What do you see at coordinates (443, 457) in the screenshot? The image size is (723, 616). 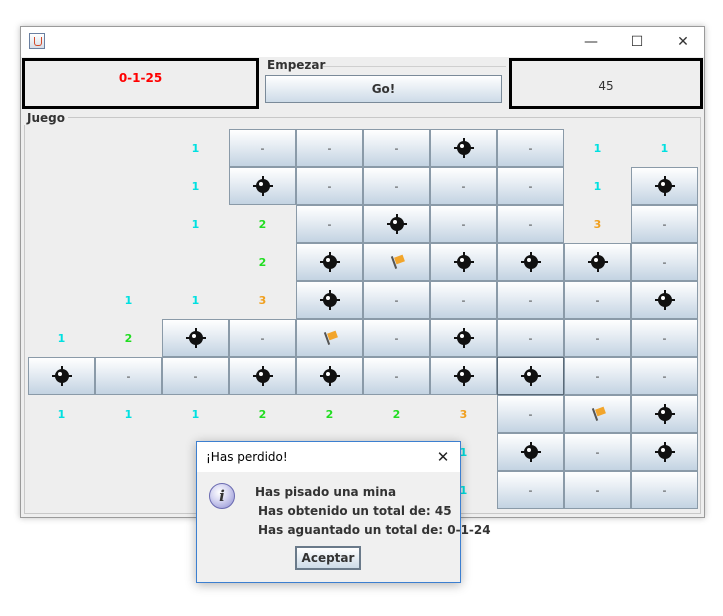 I see `dialog-close-button: ✕` at bounding box center [443, 457].